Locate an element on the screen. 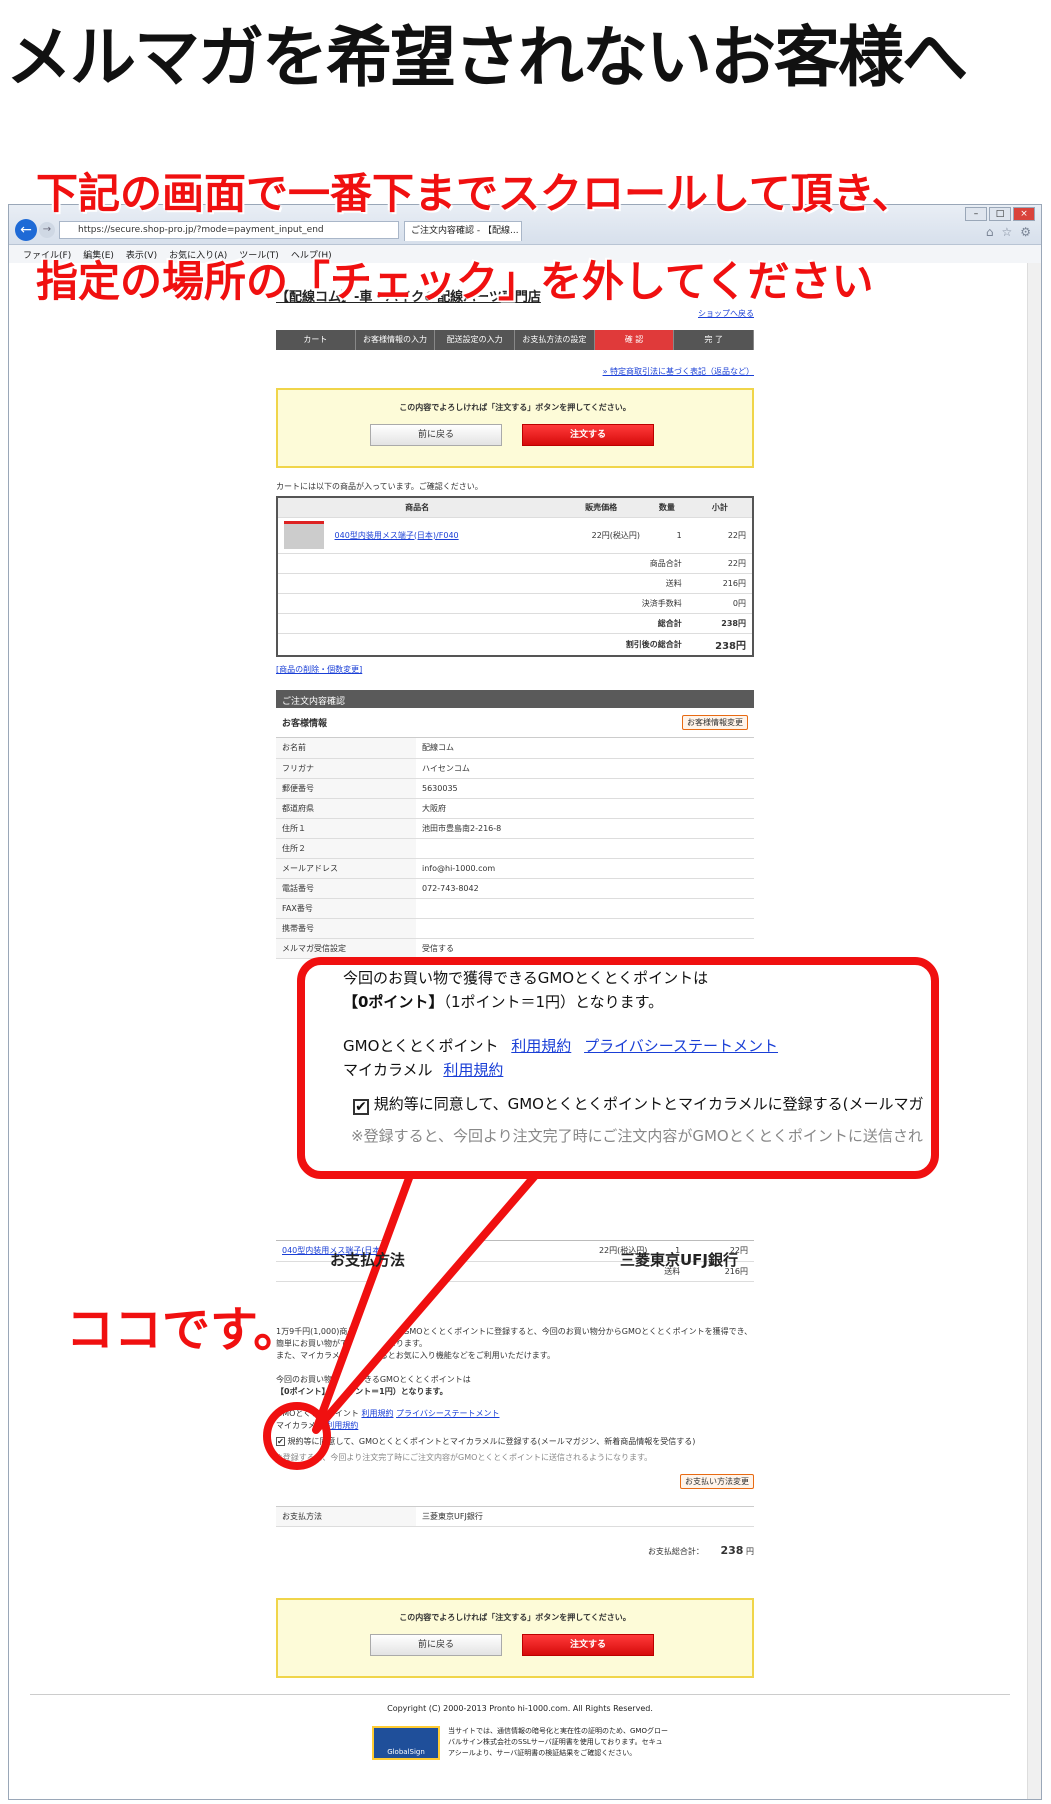  callout-privacy-link: プライバシーステートメント is located at coordinates (681, 1046).